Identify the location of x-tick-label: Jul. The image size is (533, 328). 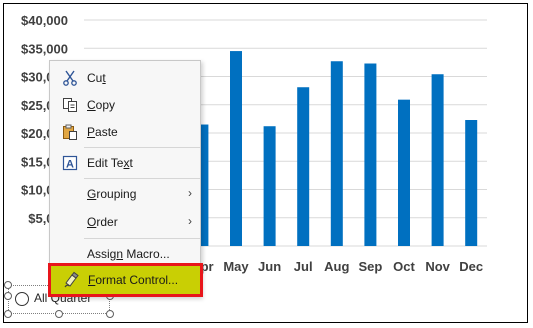
(303, 266).